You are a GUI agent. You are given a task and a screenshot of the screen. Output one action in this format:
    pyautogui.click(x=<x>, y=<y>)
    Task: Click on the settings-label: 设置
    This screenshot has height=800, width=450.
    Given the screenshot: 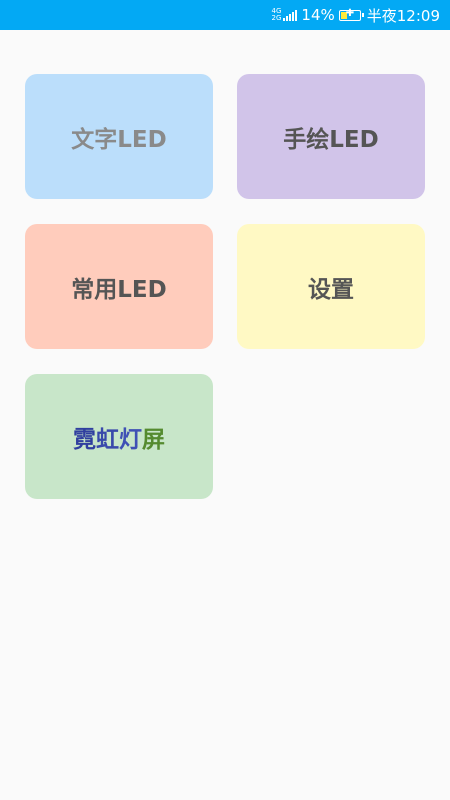 What is the action you would take?
    pyautogui.click(x=331, y=289)
    